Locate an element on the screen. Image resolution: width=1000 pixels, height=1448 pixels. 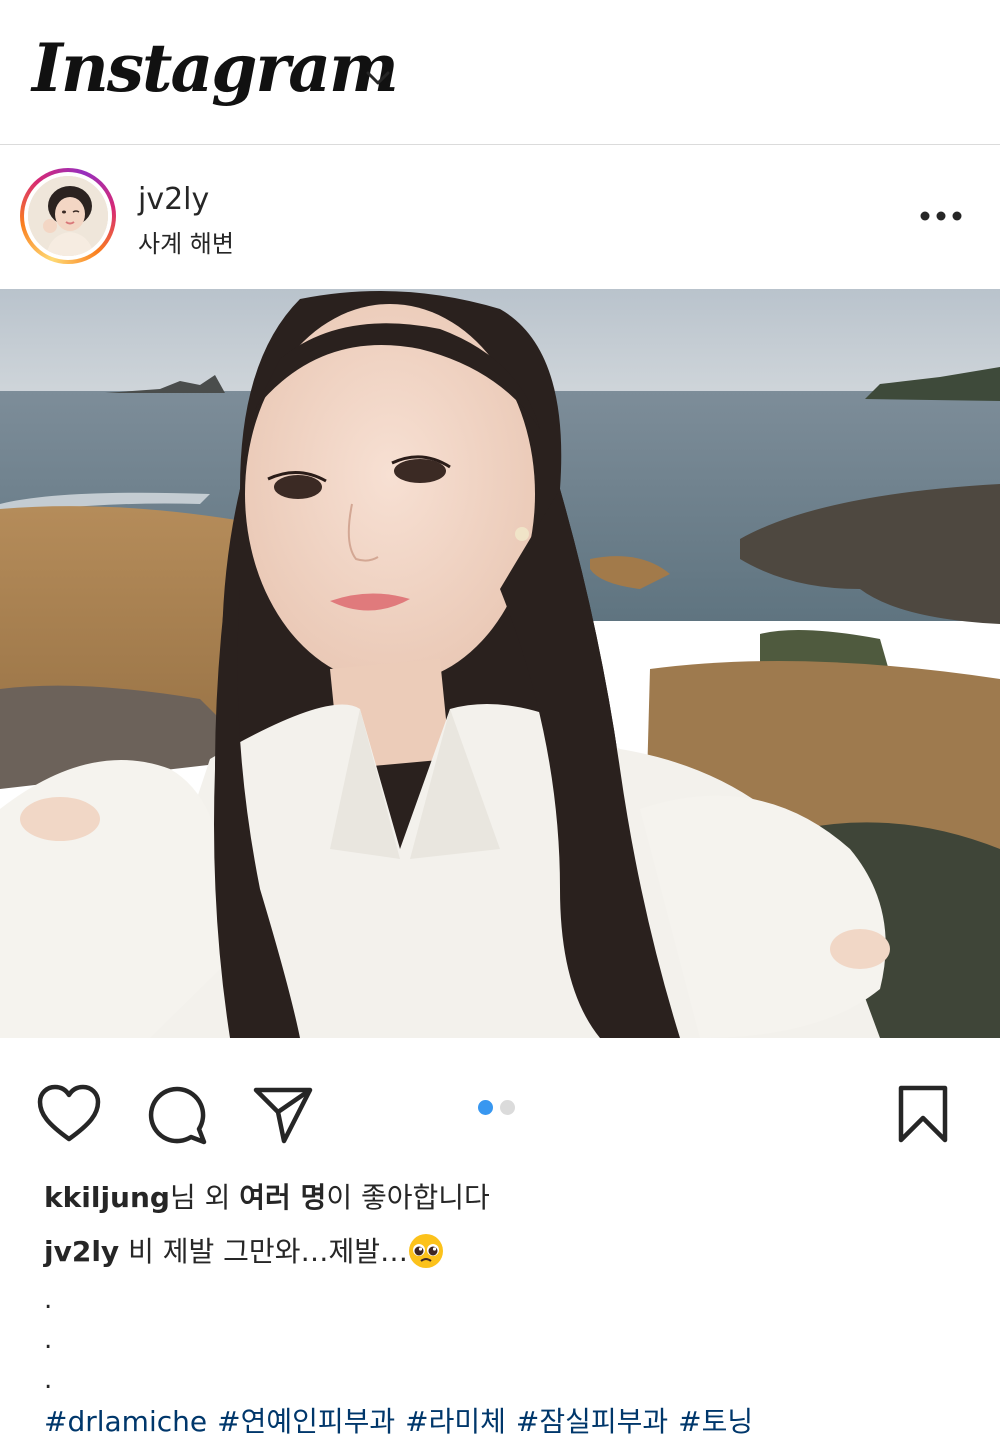
story-ring is located at coordinates (68, 216).